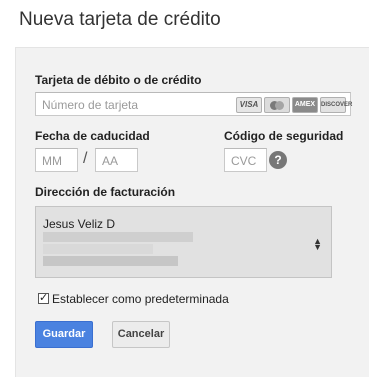  What do you see at coordinates (120, 19) in the screenshot?
I see `dialog-title: Nueva tarjeta de crédito` at bounding box center [120, 19].